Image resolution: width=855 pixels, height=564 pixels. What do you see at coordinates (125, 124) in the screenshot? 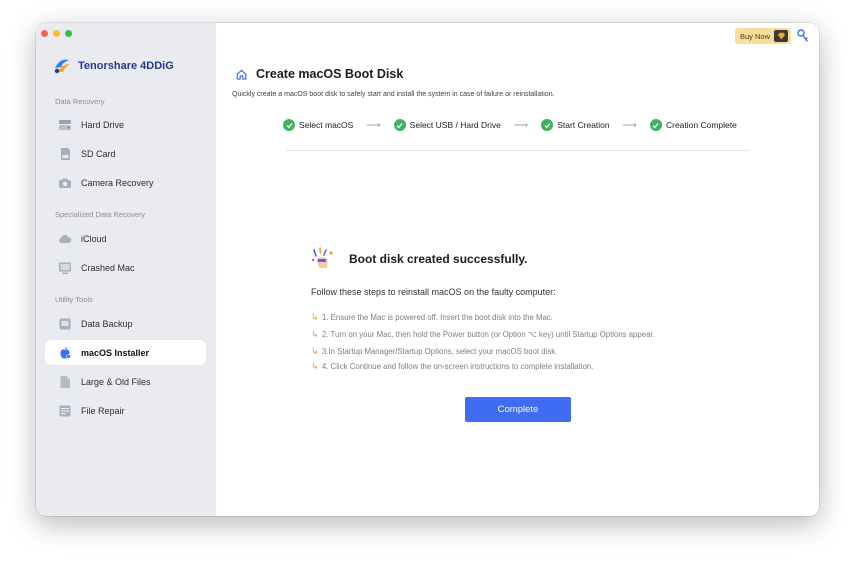
I see `sidebar-item-hard-drive: Hard Drive` at bounding box center [125, 124].